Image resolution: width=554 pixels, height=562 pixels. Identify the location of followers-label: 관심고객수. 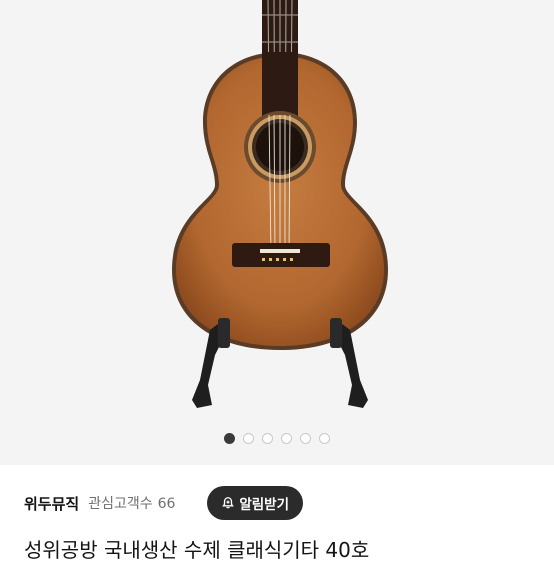
(120, 504).